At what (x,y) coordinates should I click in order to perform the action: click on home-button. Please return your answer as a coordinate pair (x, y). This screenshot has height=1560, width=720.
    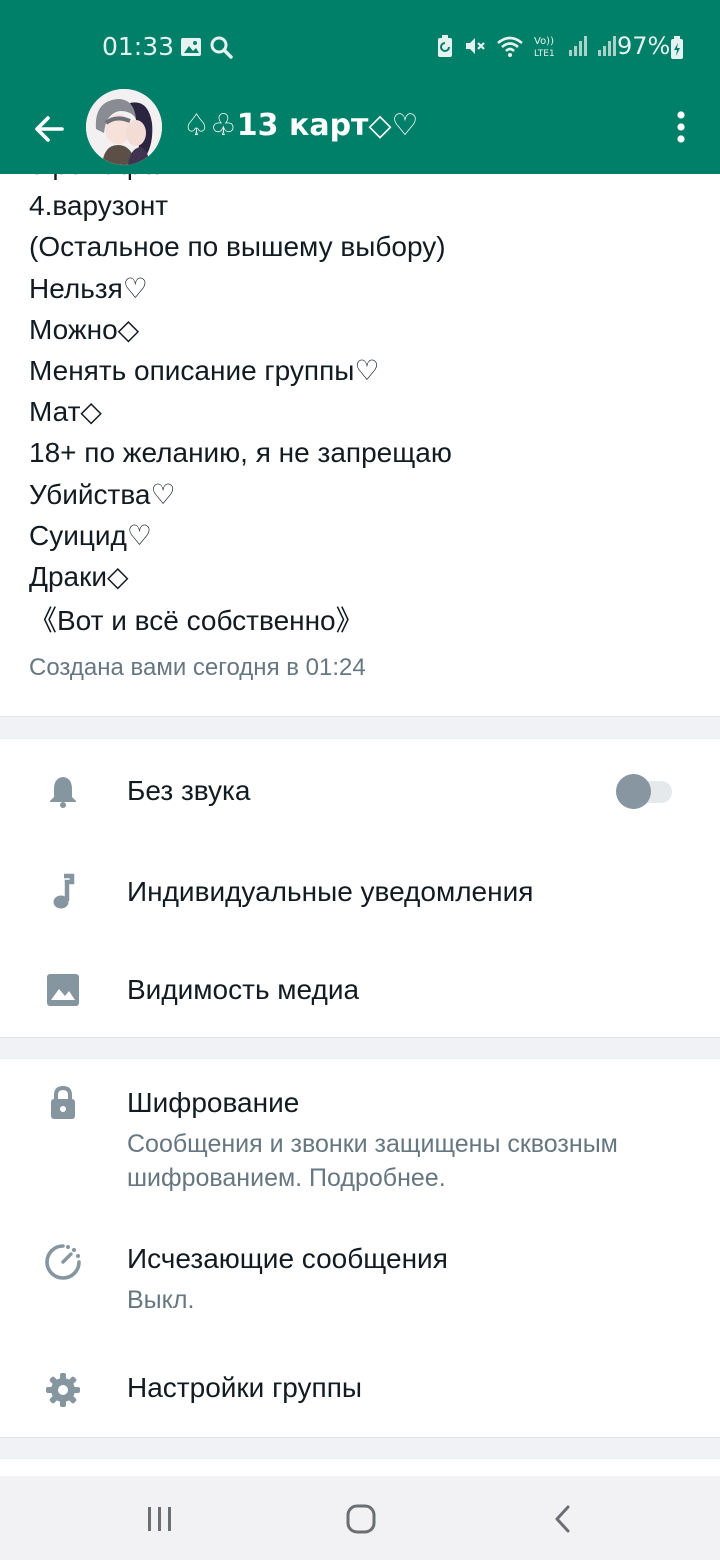
    Looking at the image, I should click on (361, 1519).